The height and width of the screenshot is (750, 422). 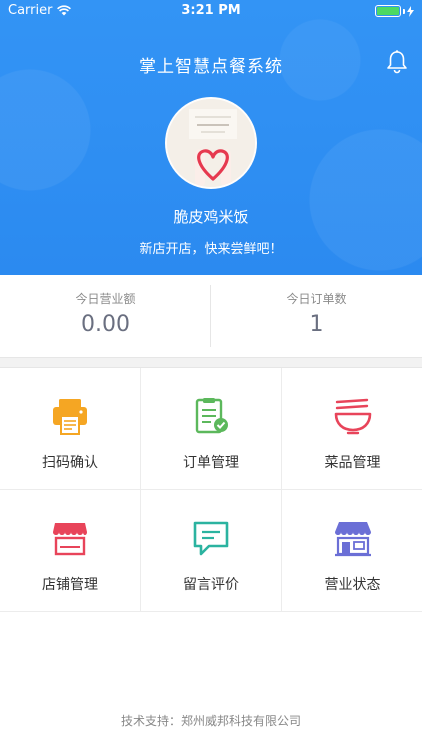 I want to click on menu-label: 留言评价, so click(x=211, y=585).